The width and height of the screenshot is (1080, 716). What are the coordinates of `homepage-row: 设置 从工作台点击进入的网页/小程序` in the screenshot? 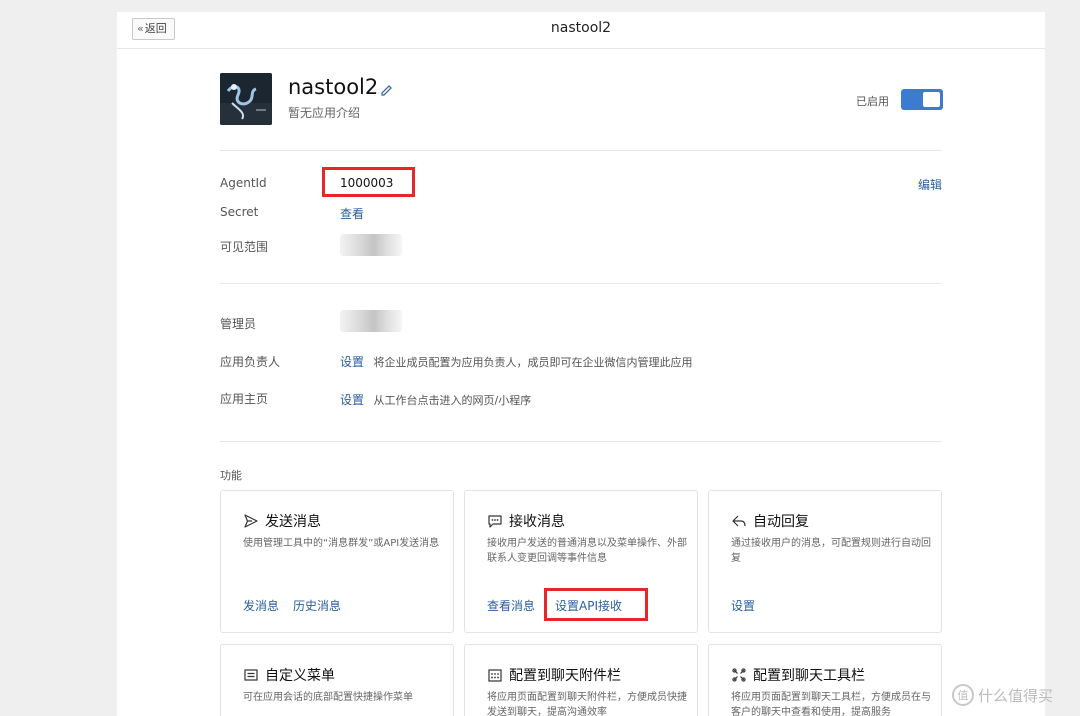 It's located at (435, 399).